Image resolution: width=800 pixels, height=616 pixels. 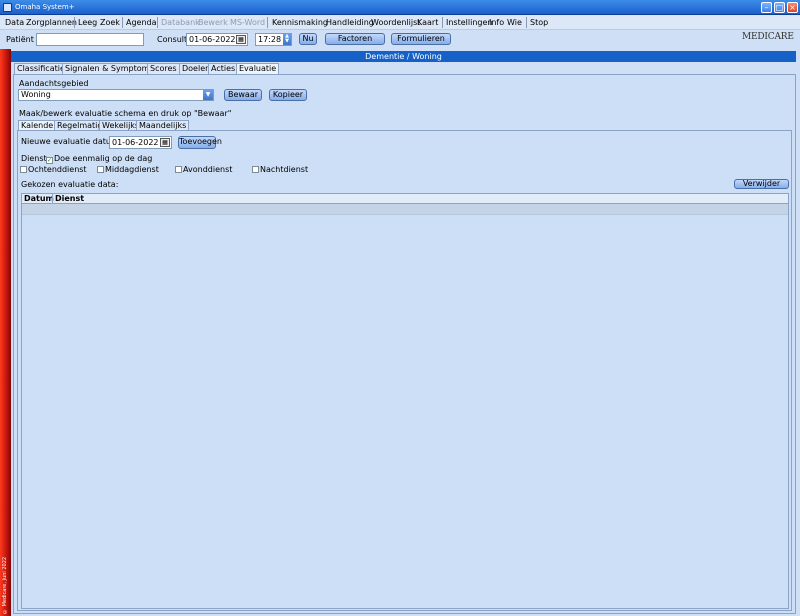 What do you see at coordinates (70, 184) in the screenshot?
I see `selected-dates-label: Gekozen evaluatie data:` at bounding box center [70, 184].